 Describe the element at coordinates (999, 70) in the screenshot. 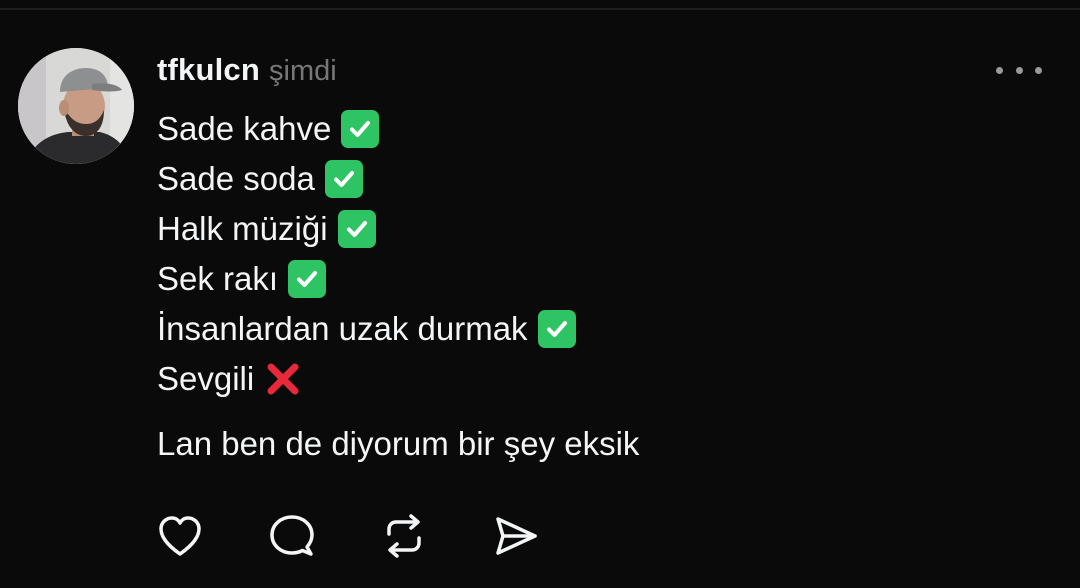

I see `more-options-icon` at that location.